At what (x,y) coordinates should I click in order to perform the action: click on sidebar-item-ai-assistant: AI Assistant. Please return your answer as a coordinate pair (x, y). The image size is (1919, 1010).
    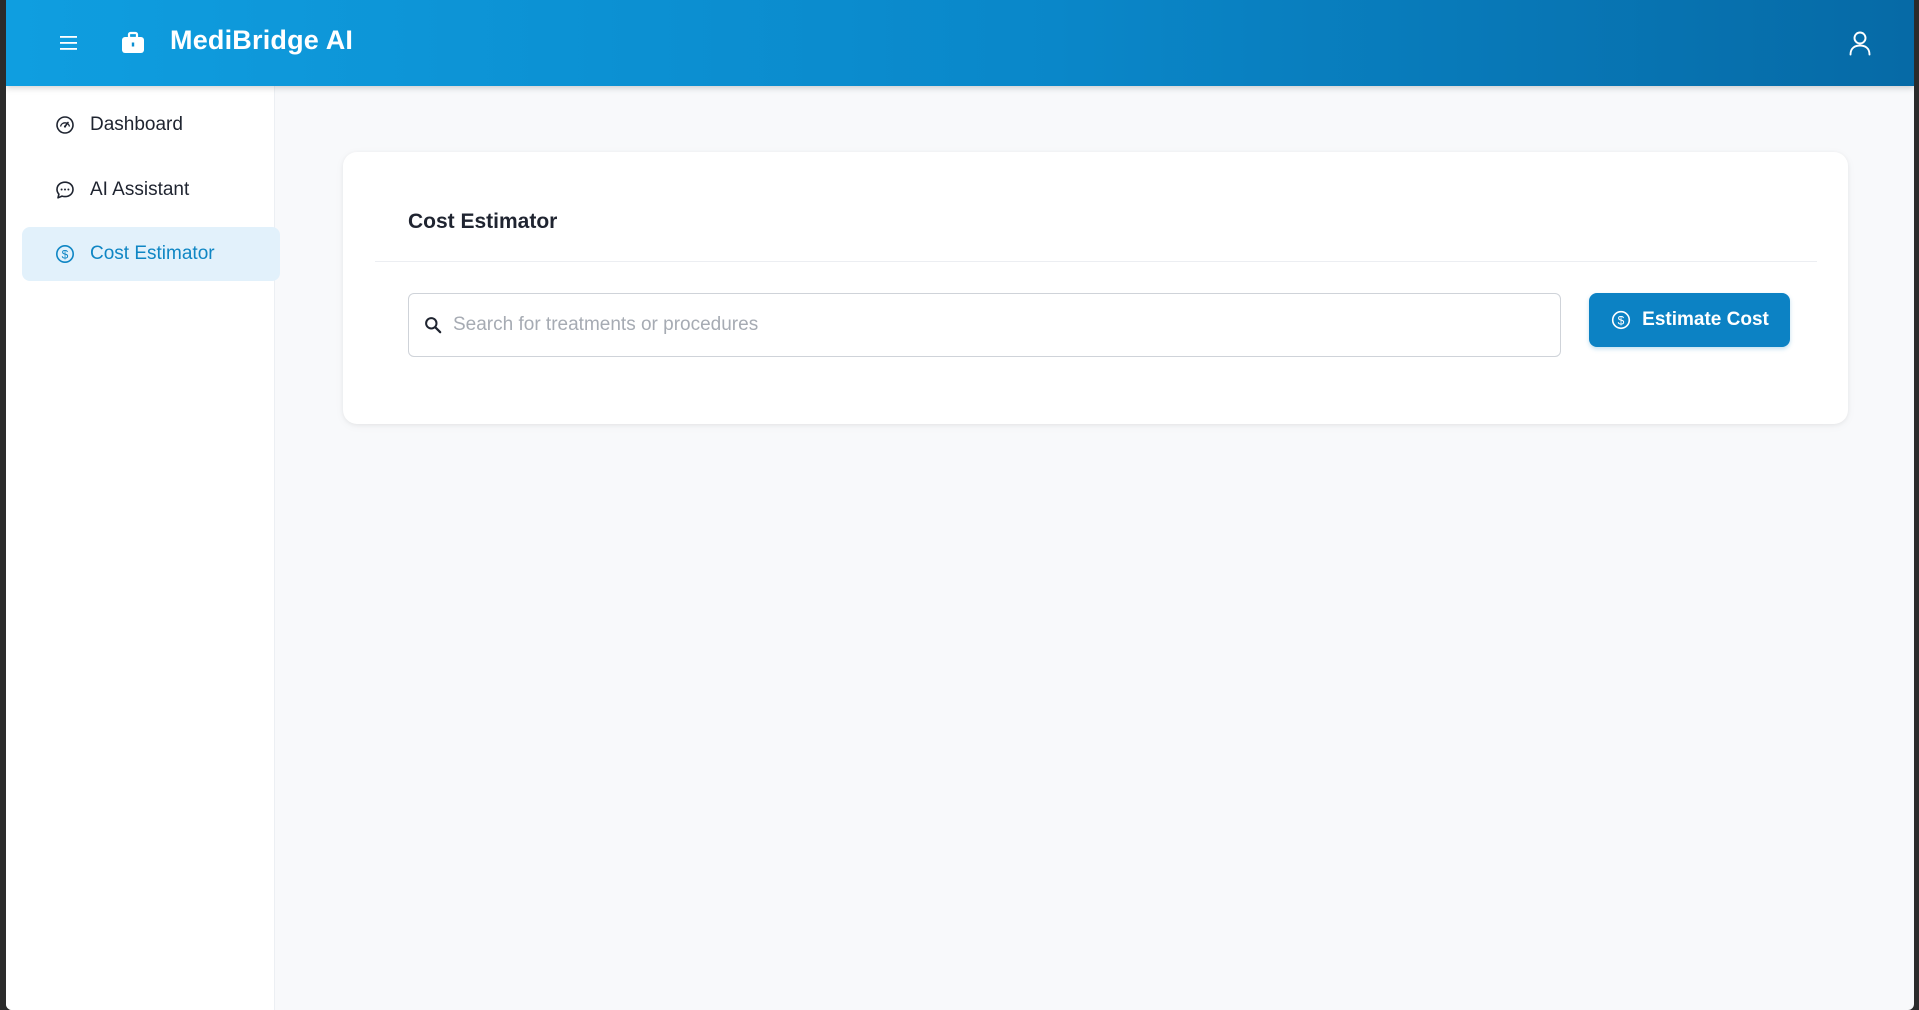
    Looking at the image, I should click on (151, 190).